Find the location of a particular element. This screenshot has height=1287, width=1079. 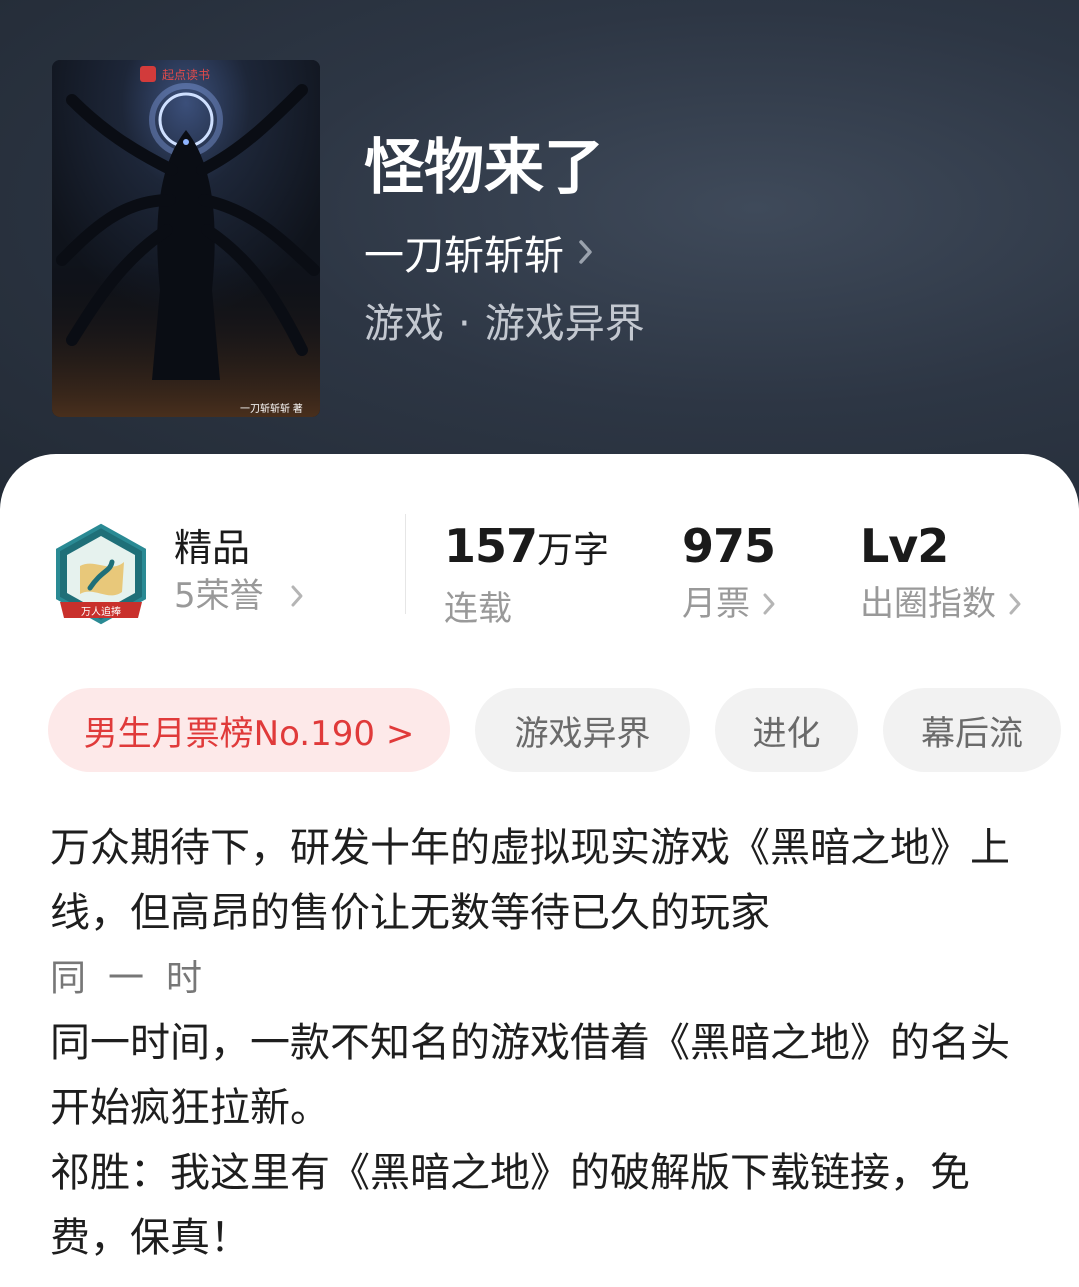

serial-status: 连载 is located at coordinates (478, 609).